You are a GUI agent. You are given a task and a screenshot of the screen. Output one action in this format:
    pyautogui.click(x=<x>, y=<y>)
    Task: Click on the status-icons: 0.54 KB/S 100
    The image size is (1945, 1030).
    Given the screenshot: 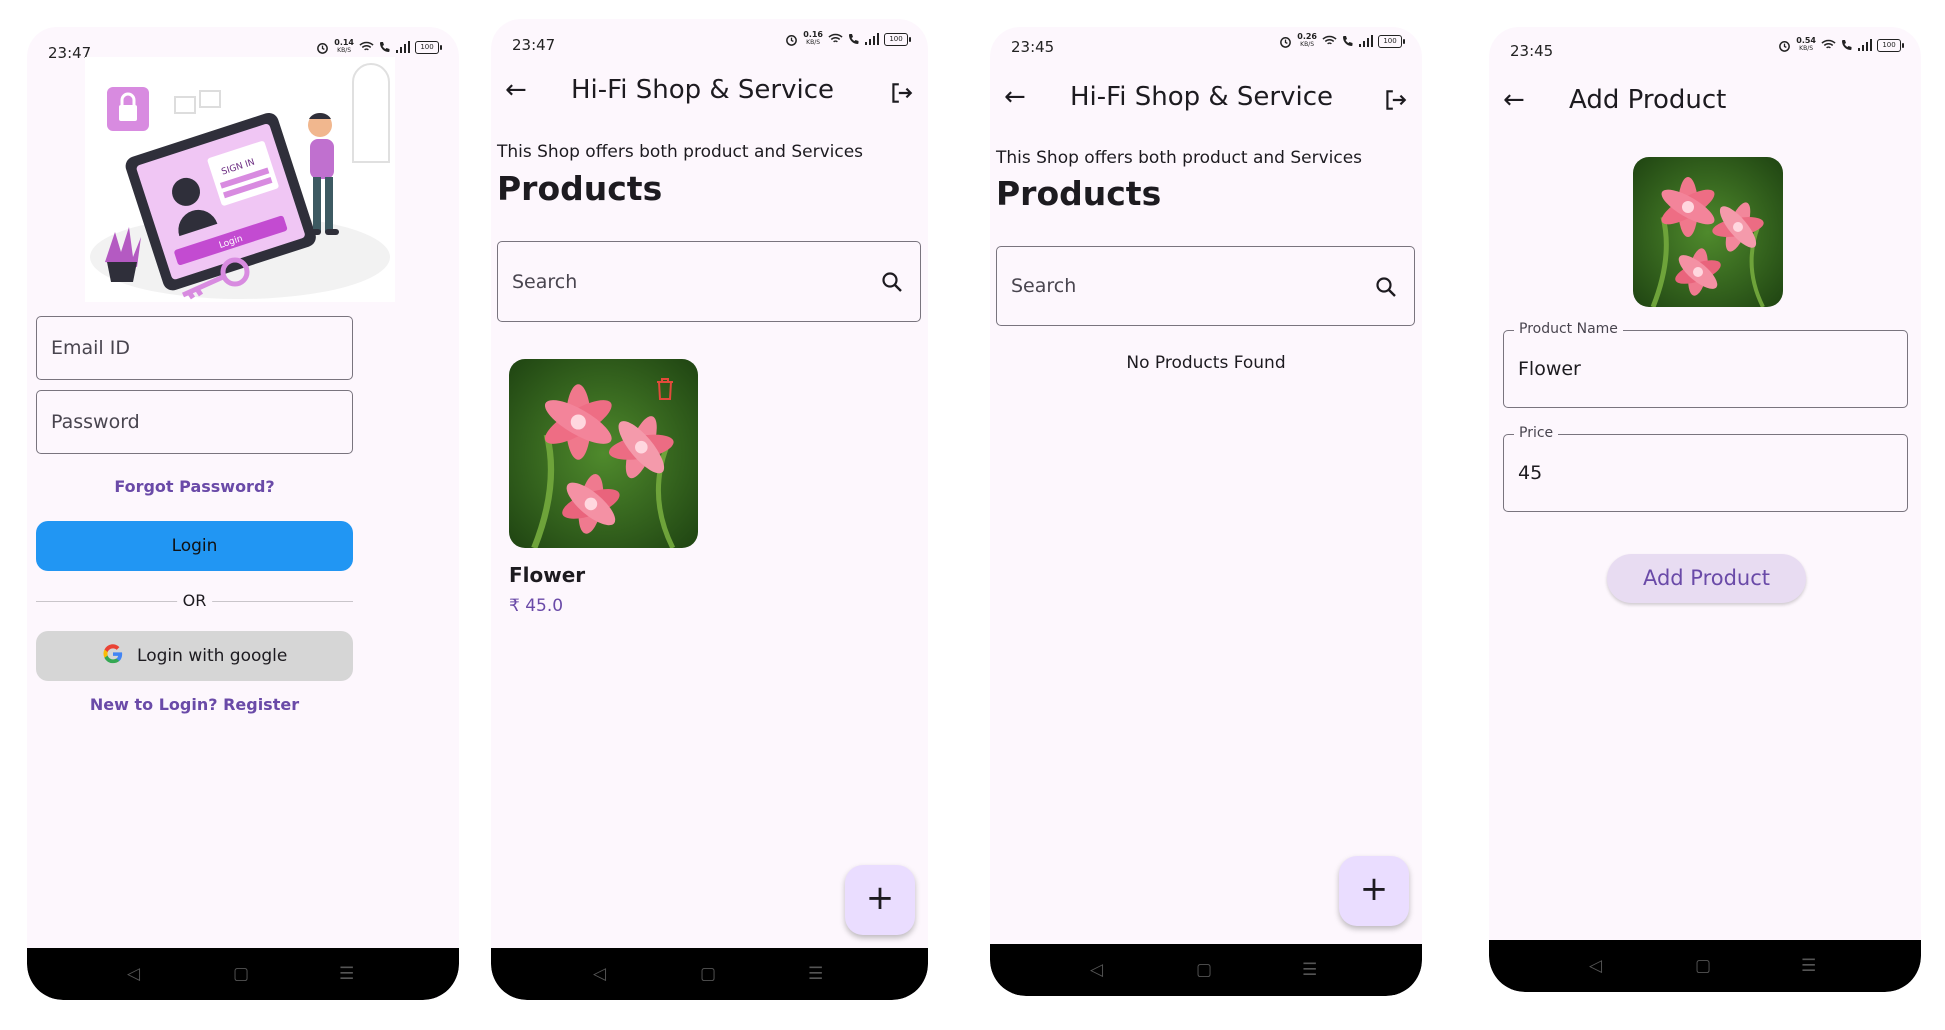 What is the action you would take?
    pyautogui.click(x=1841, y=44)
    